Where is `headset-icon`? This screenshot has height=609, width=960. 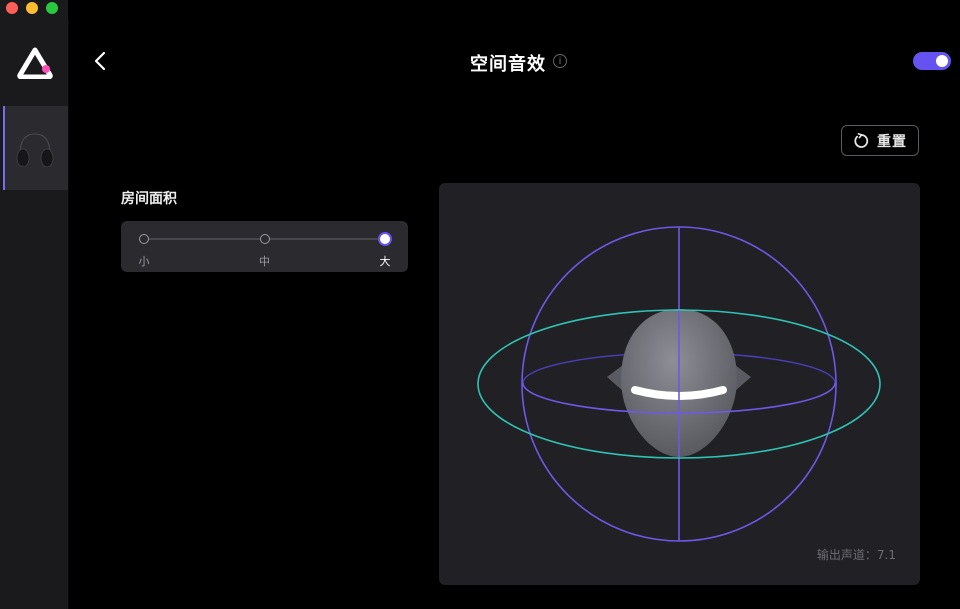 headset-icon is located at coordinates (35, 150).